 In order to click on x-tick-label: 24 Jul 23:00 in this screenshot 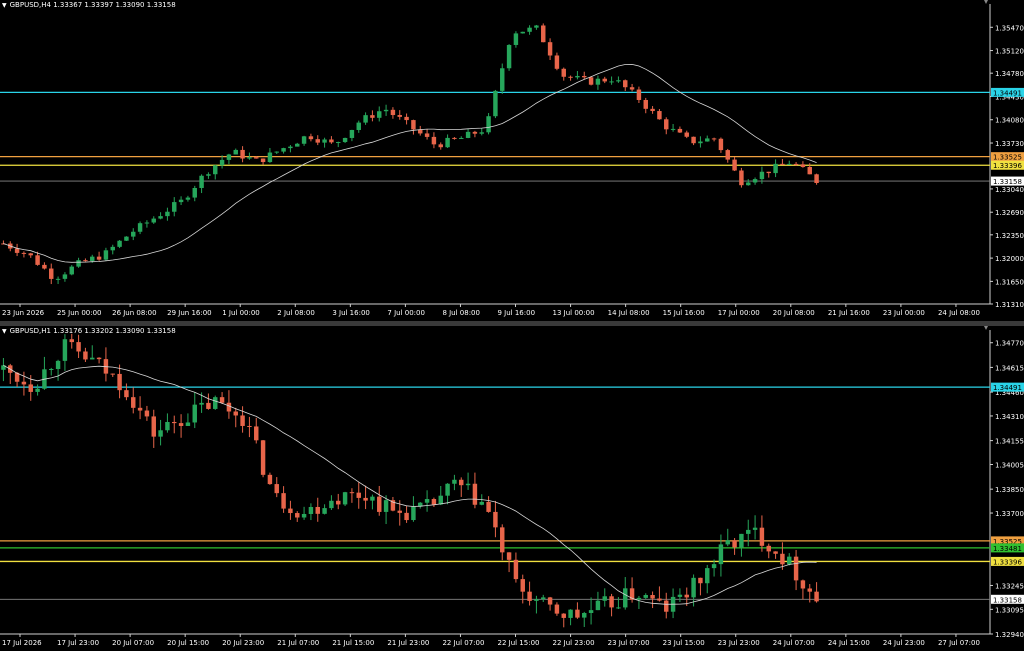, I will do `click(904, 643)`.